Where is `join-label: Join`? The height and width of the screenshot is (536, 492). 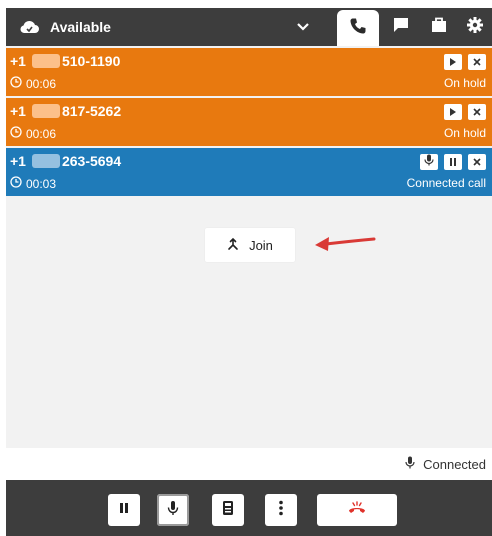 join-label: Join is located at coordinates (261, 245).